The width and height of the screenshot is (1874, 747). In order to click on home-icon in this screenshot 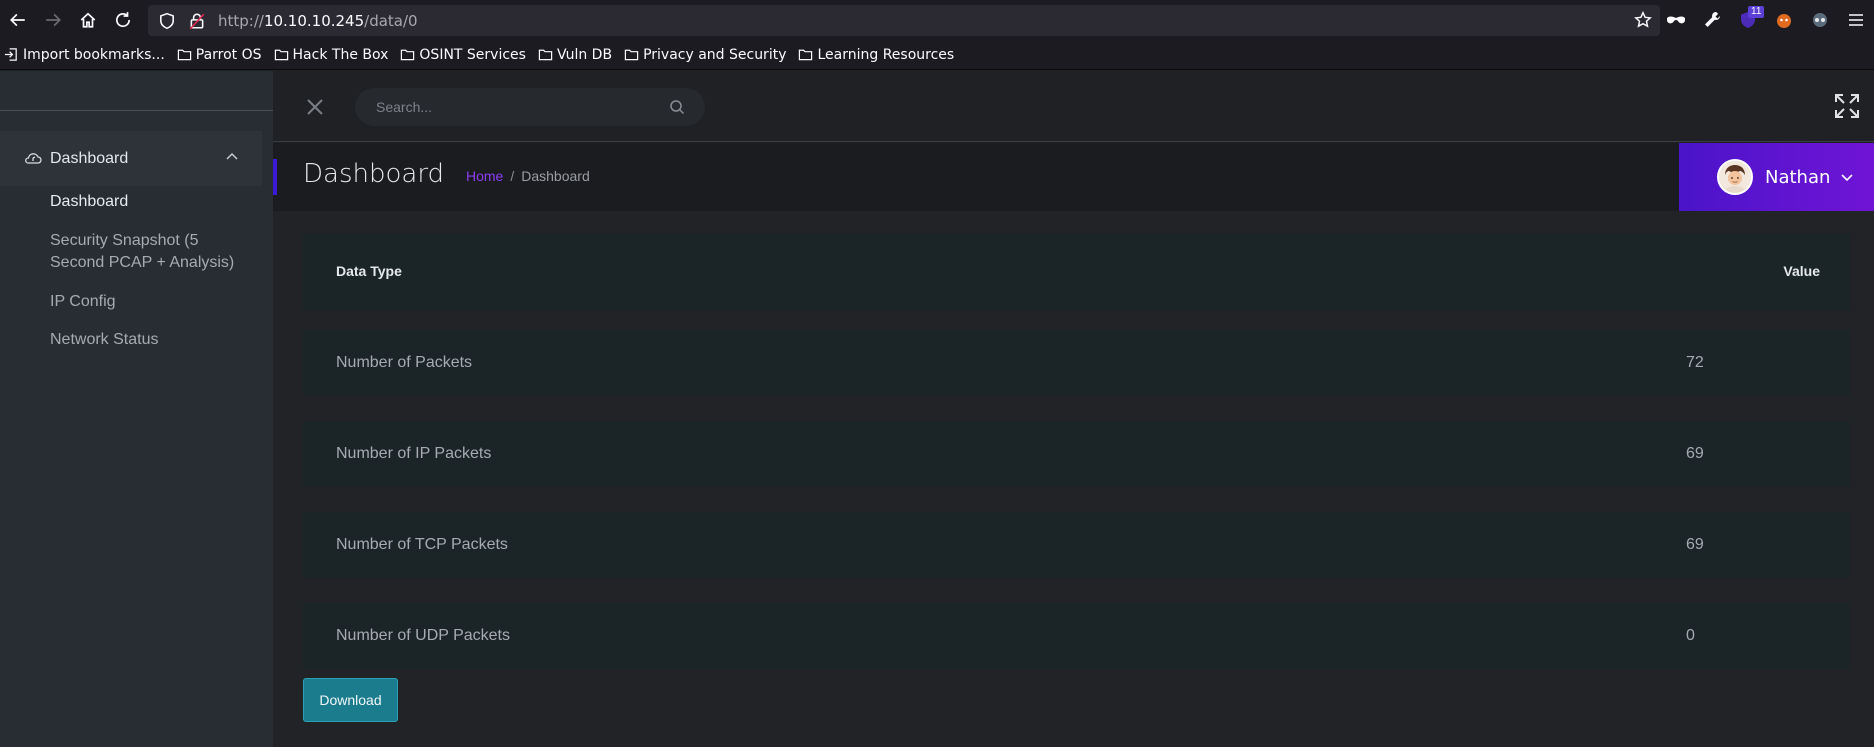, I will do `click(87, 20)`.